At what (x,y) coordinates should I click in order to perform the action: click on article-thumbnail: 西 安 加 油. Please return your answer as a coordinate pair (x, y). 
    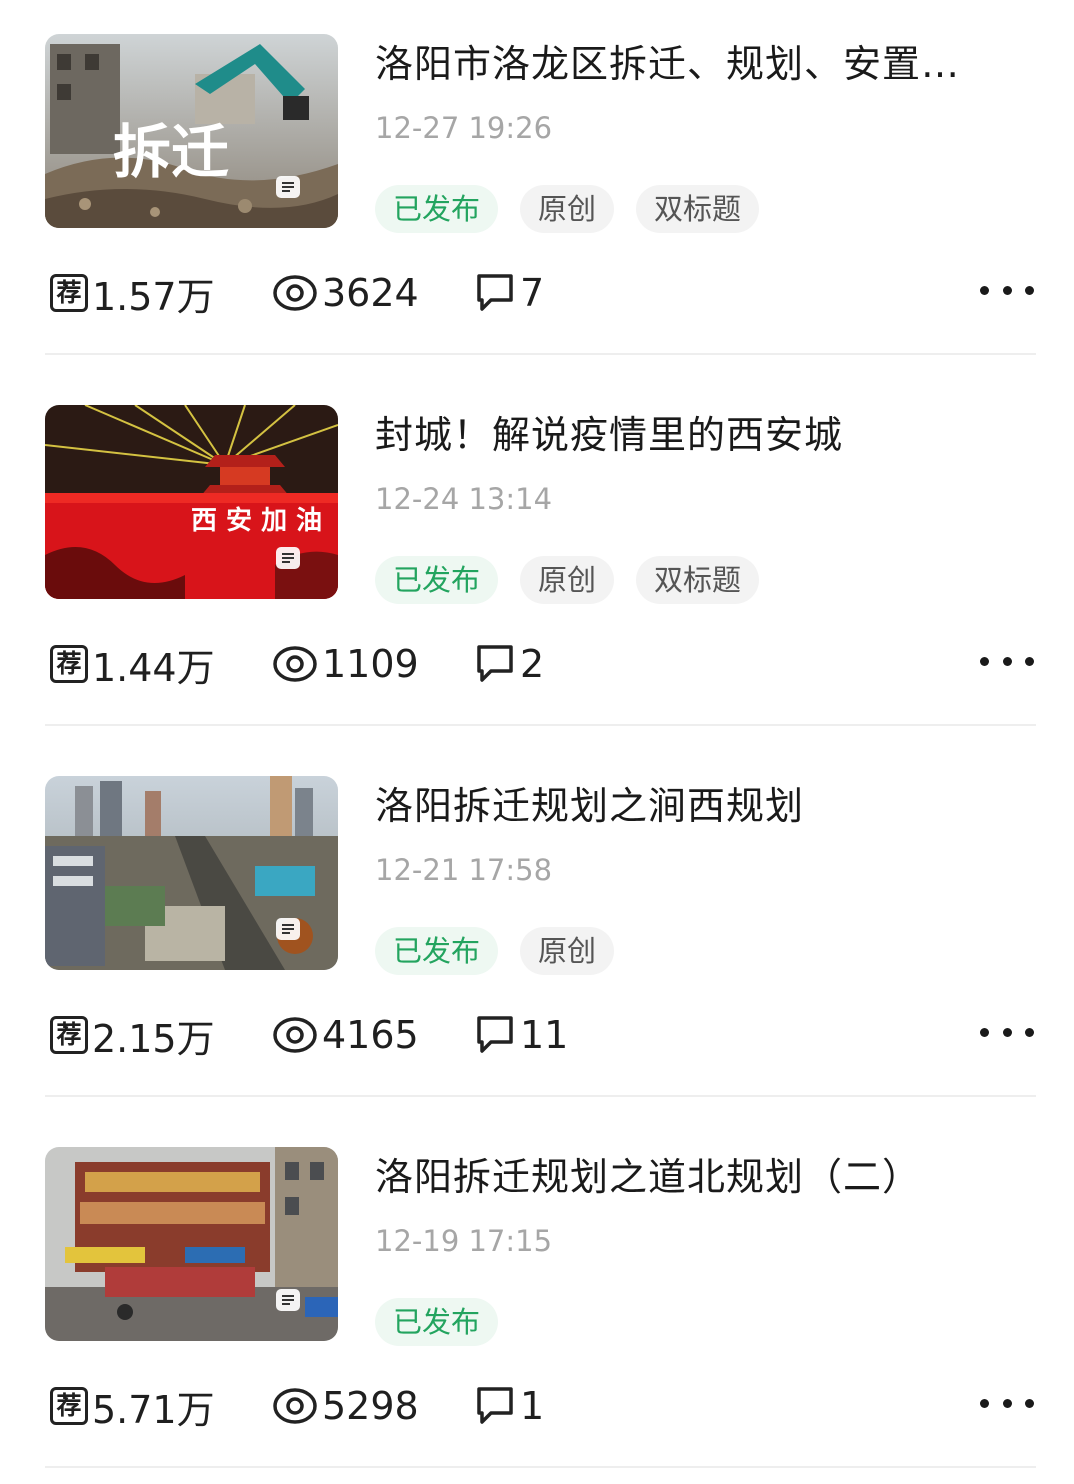
    Looking at the image, I should click on (191, 502).